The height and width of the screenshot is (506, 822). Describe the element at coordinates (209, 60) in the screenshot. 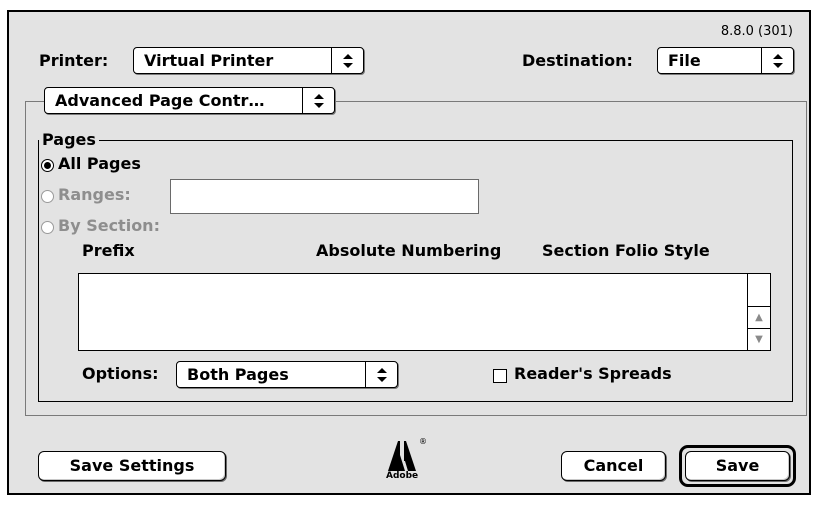

I see `printer-value: Virtual Printer` at that location.